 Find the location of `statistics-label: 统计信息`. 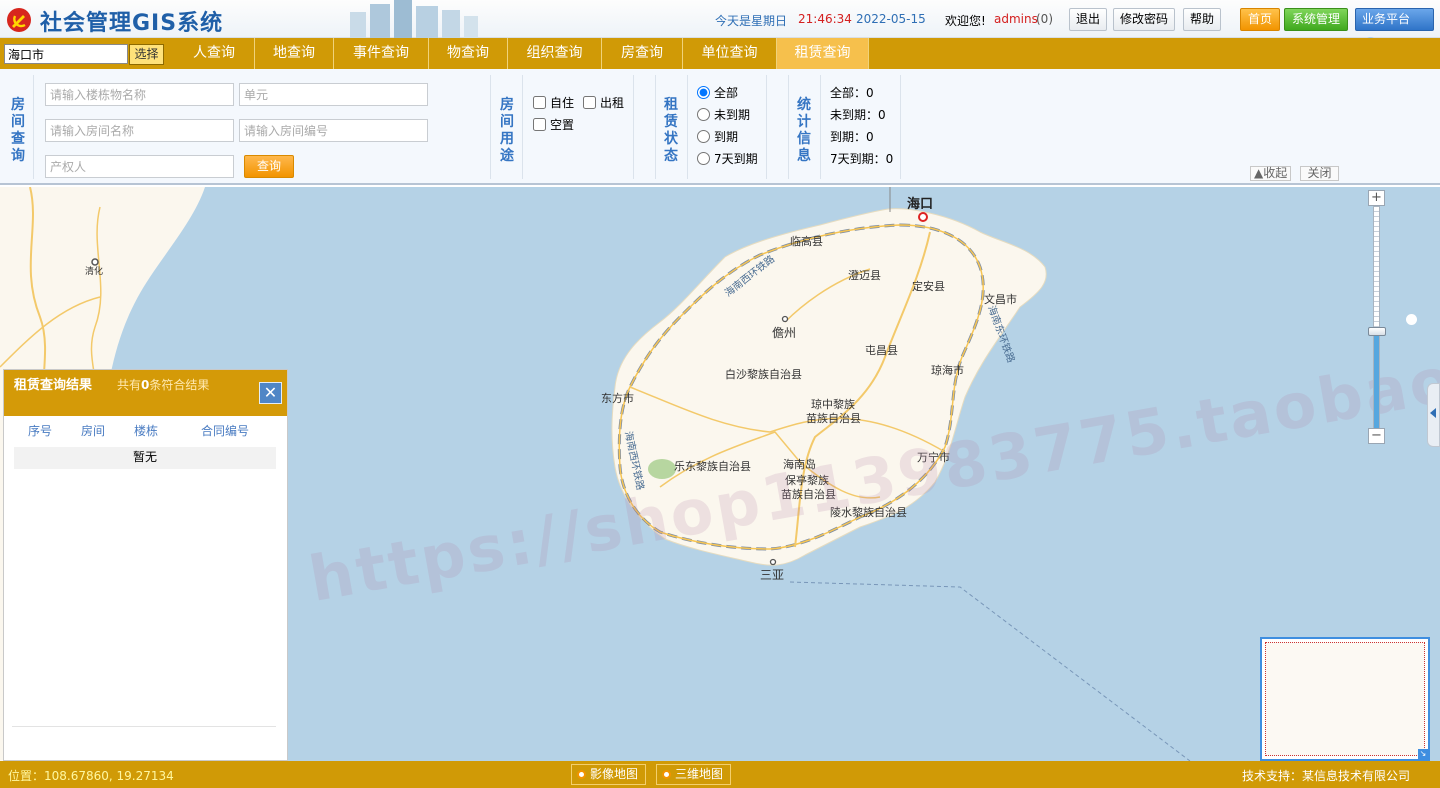

statistics-label: 统计信息 is located at coordinates (804, 130).